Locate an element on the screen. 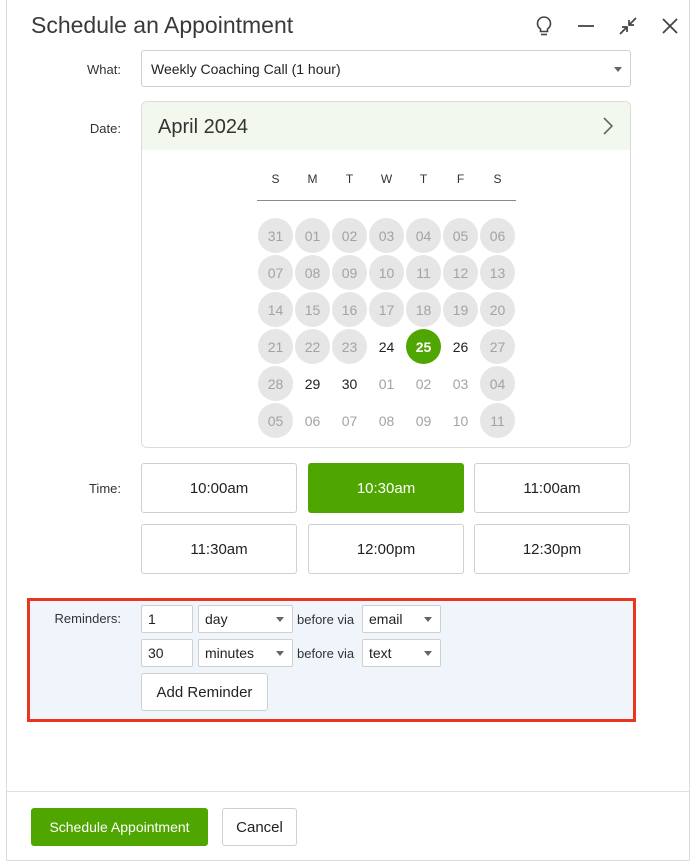 The height and width of the screenshot is (867, 697). reminder-1-via-text: before via is located at coordinates (326, 619).